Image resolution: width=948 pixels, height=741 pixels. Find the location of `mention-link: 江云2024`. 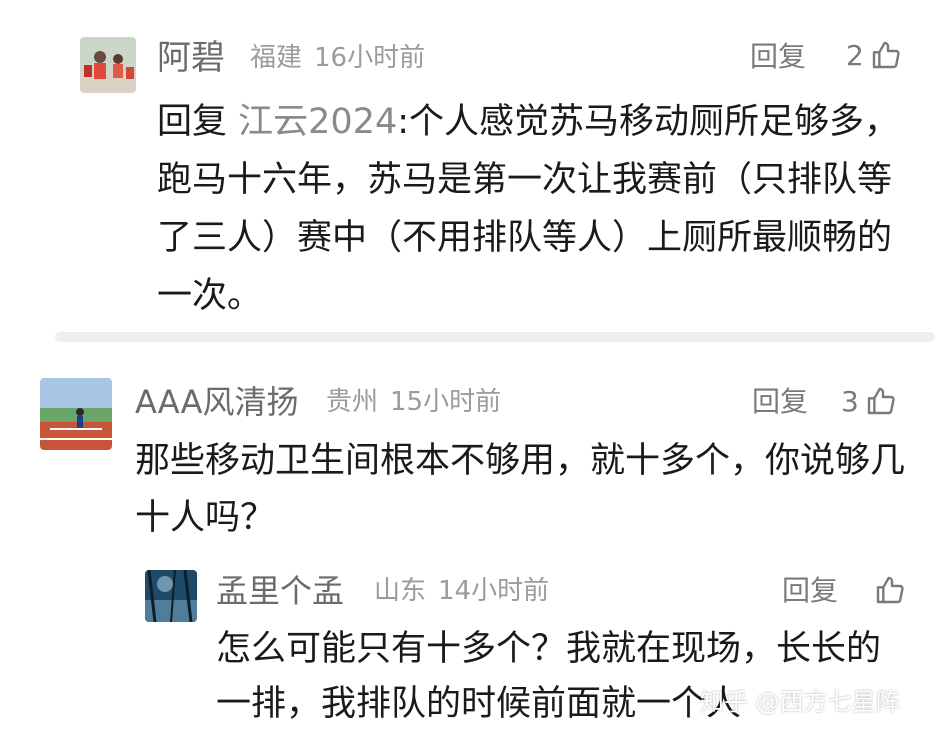

mention-link: 江云2024 is located at coordinates (317, 122).